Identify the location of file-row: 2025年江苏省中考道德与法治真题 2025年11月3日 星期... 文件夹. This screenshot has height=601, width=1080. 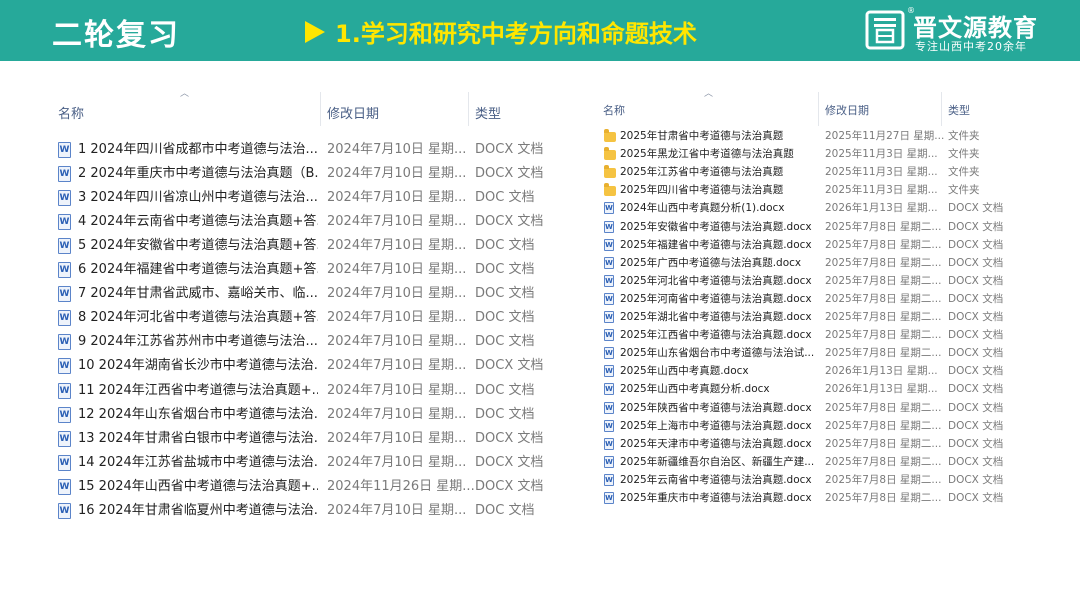
(818, 172).